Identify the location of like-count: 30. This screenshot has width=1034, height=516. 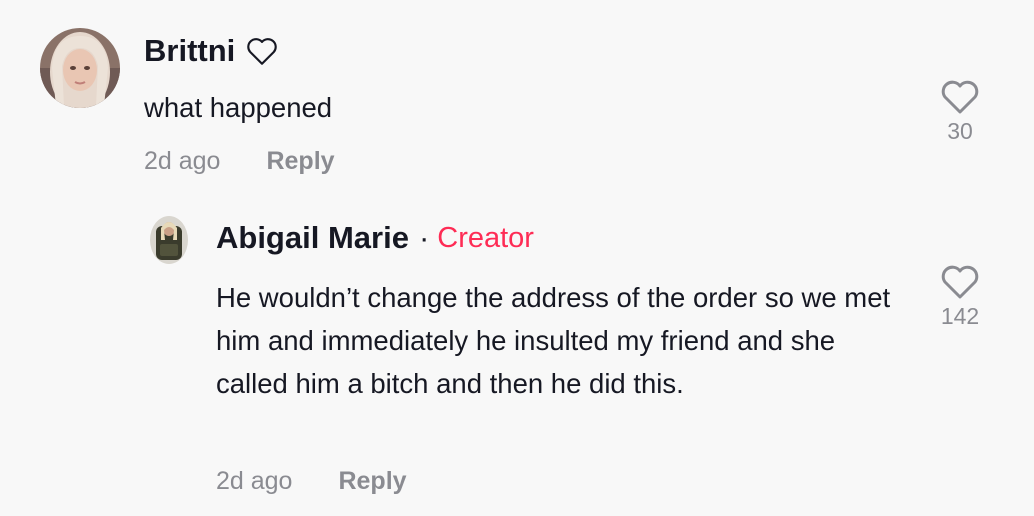
(960, 131).